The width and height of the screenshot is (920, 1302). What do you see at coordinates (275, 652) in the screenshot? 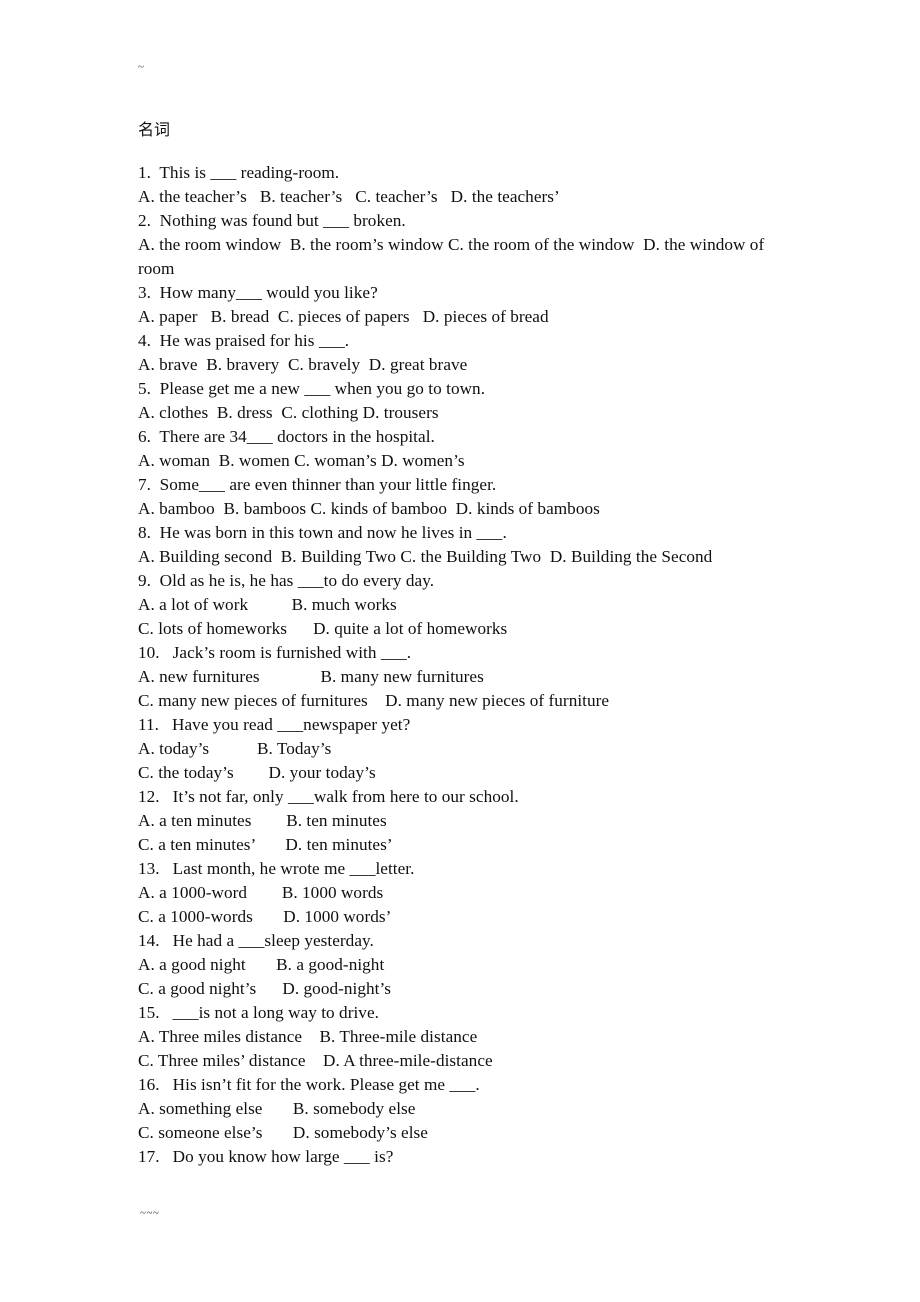
I see `question-line: 10. Jack’s room is furnished with ___.` at bounding box center [275, 652].